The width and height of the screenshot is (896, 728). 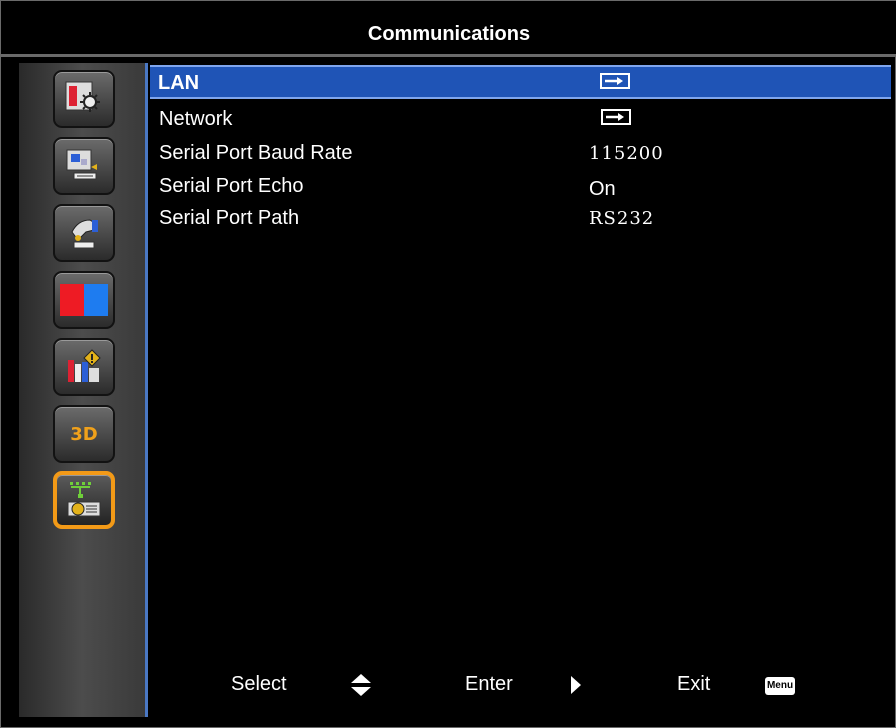 I want to click on category-picture-tile, so click(x=84, y=99).